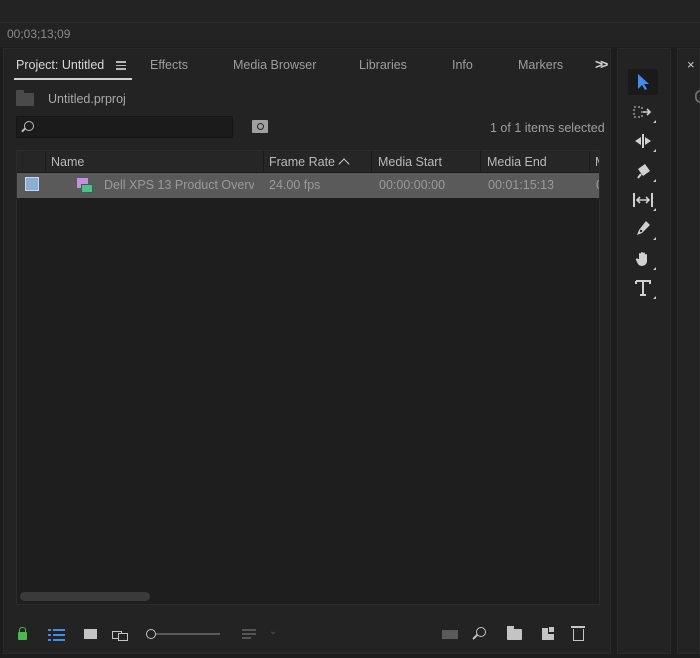  What do you see at coordinates (38, 34) in the screenshot?
I see `timecode-display: 00;03;13;09` at bounding box center [38, 34].